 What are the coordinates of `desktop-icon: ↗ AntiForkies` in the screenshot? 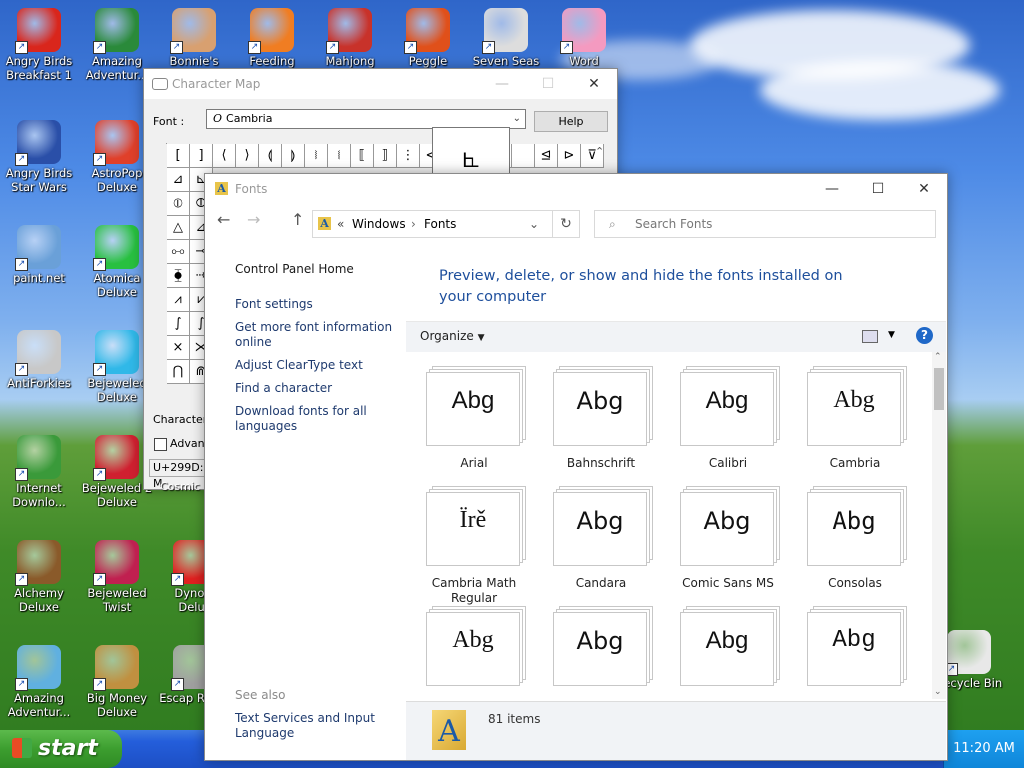 It's located at (39, 360).